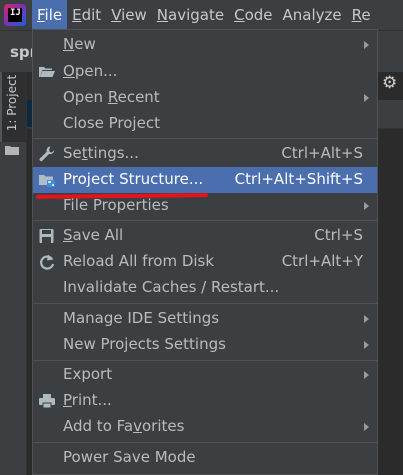  I want to click on menu-file: File, so click(50, 15).